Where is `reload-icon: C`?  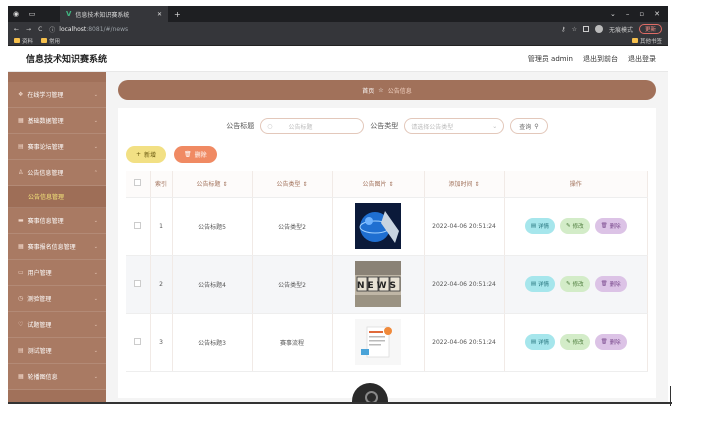 reload-icon: C is located at coordinates (40, 29).